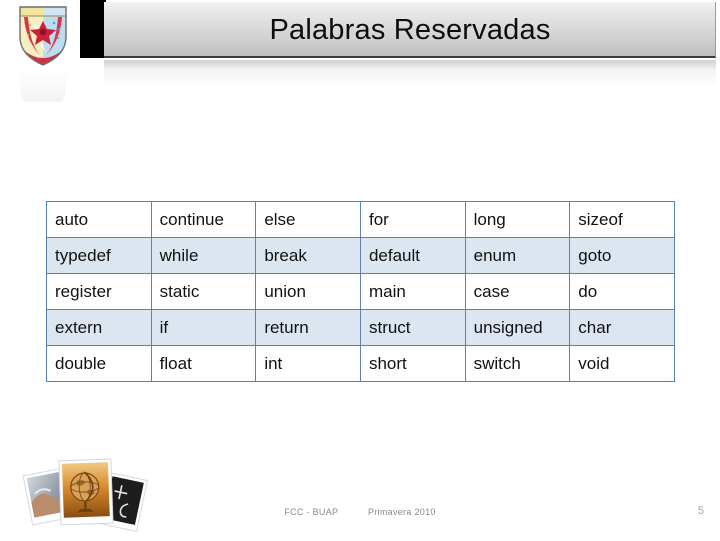 This screenshot has height=541, width=720. Describe the element at coordinates (360, 515) in the screenshot. I see `footer-text: FCC - BUAP Primavera 2010` at that location.